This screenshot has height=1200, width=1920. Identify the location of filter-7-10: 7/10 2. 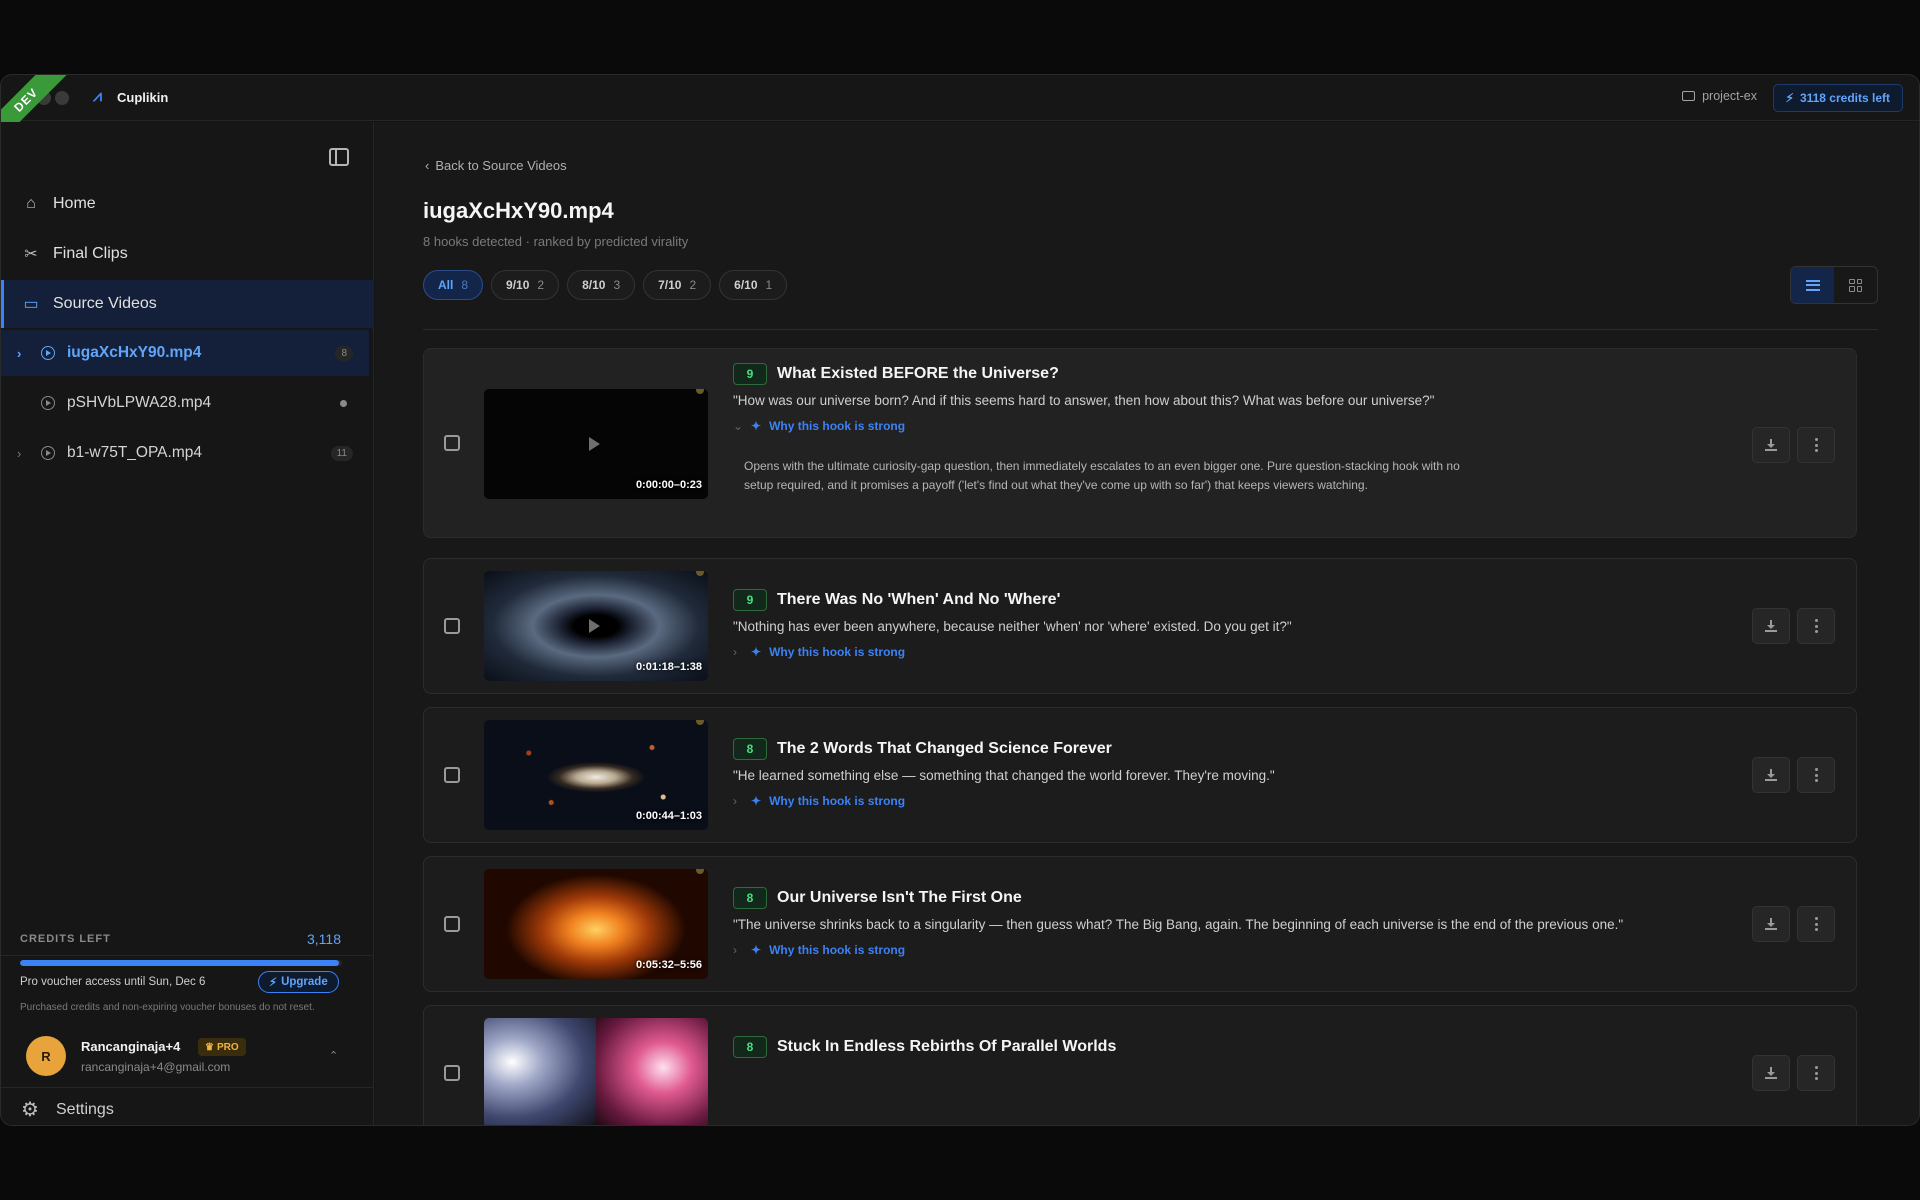
(677, 285).